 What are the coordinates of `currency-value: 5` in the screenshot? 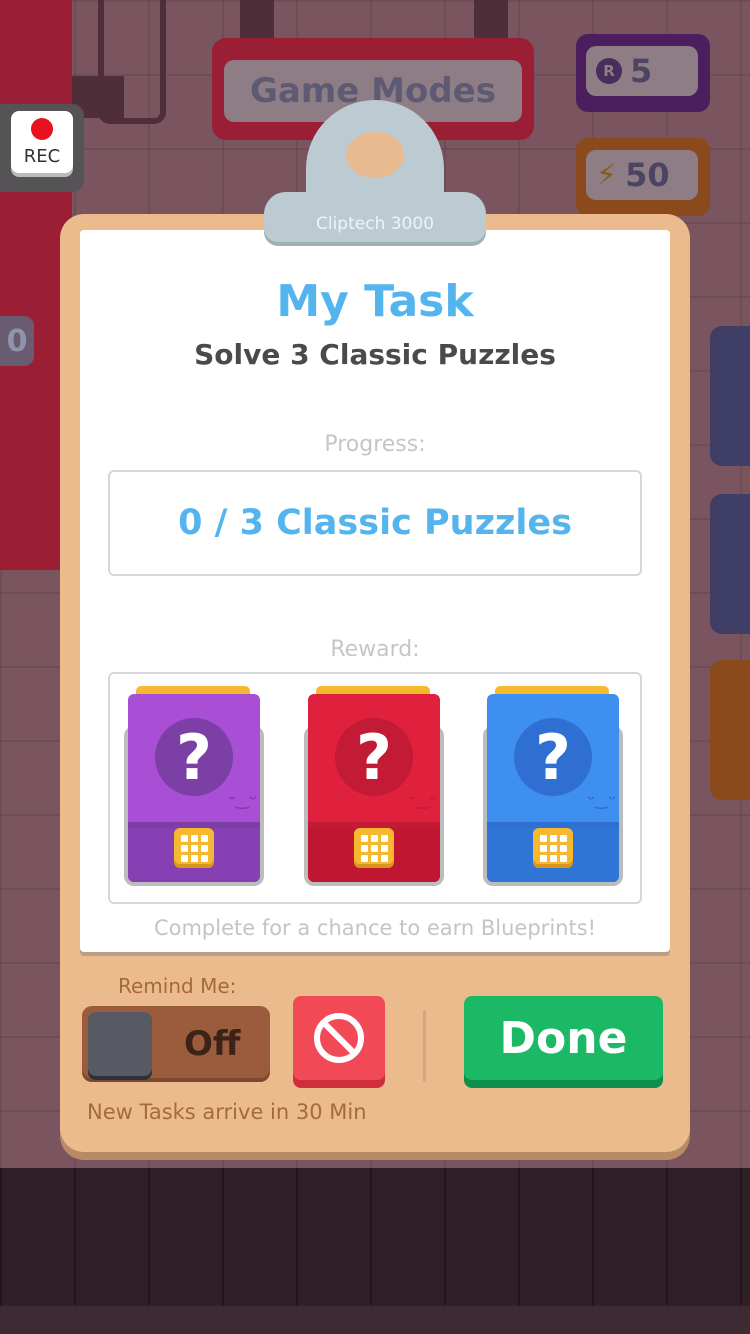 It's located at (641, 71).